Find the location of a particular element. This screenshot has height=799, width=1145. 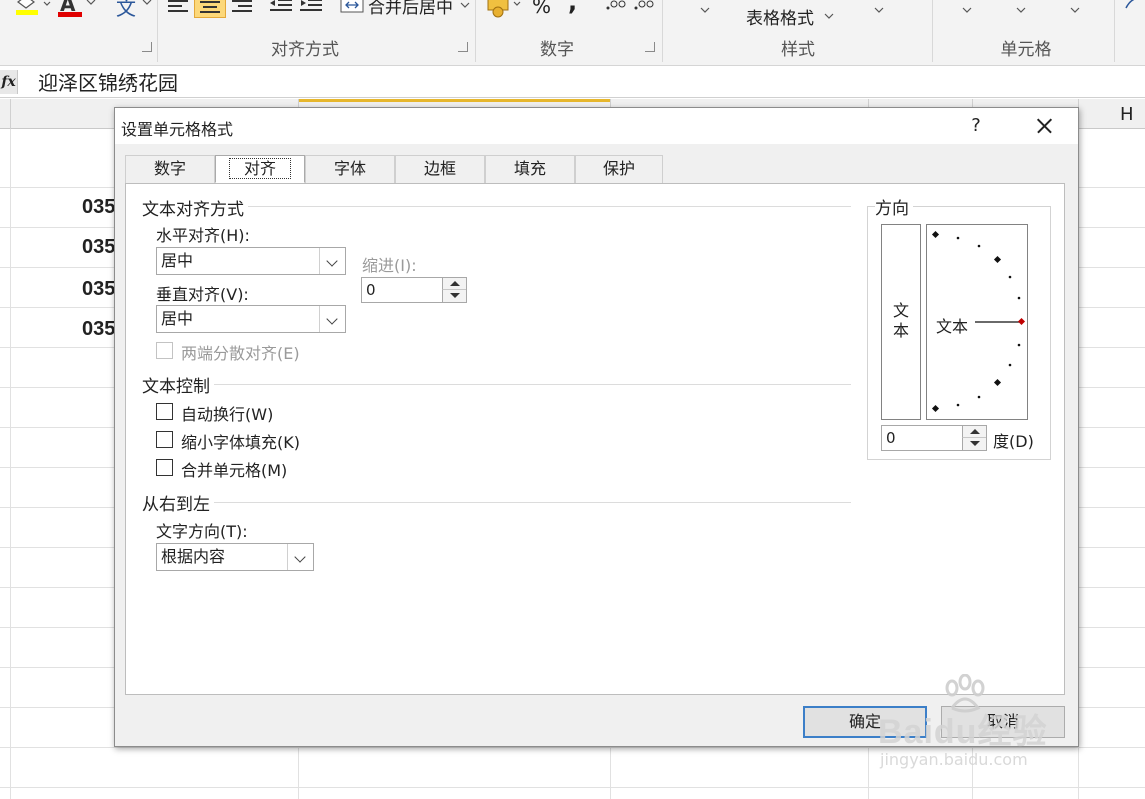

section-text-alignment: 文本对齐方式 is located at coordinates (195, 207).